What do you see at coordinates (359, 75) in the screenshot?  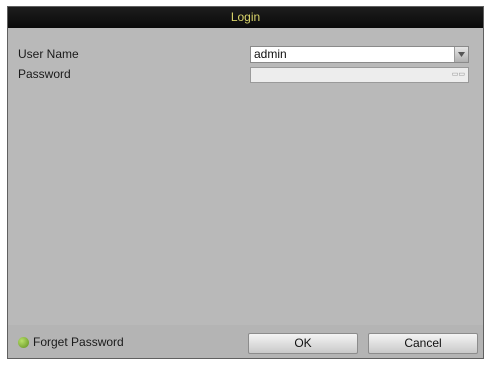 I see `password-field: ▭▭` at bounding box center [359, 75].